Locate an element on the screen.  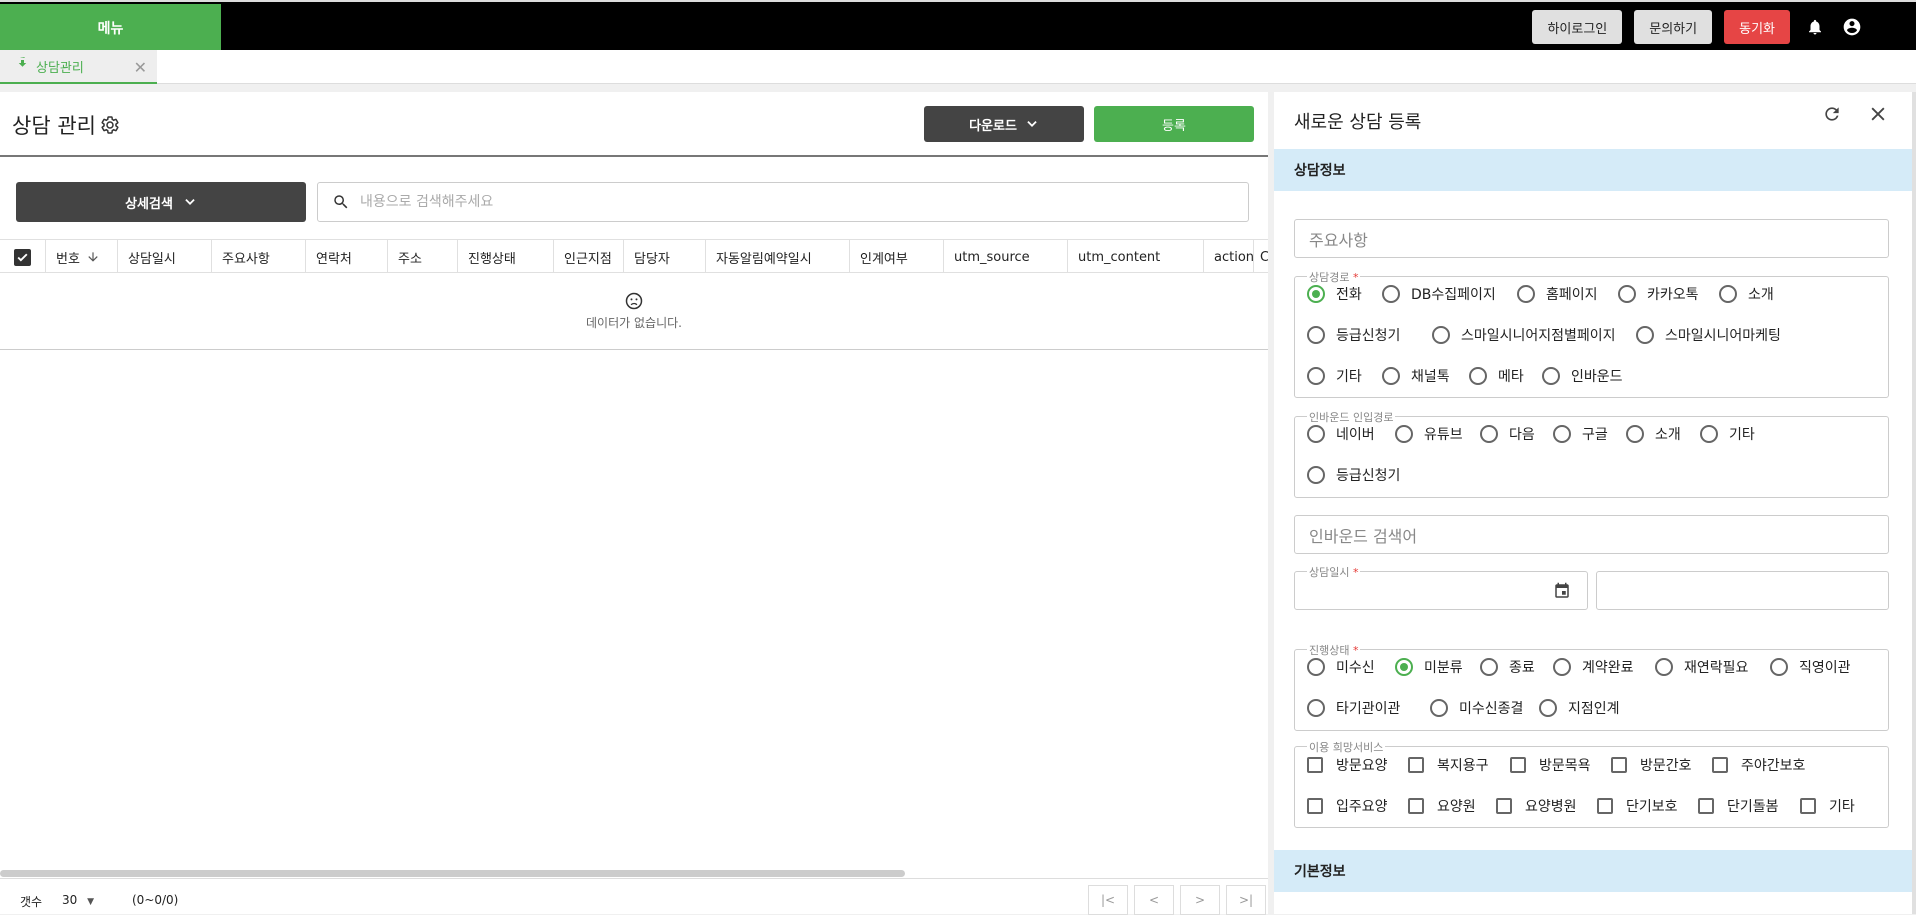
column-header: C is located at coordinates (1261, 256).